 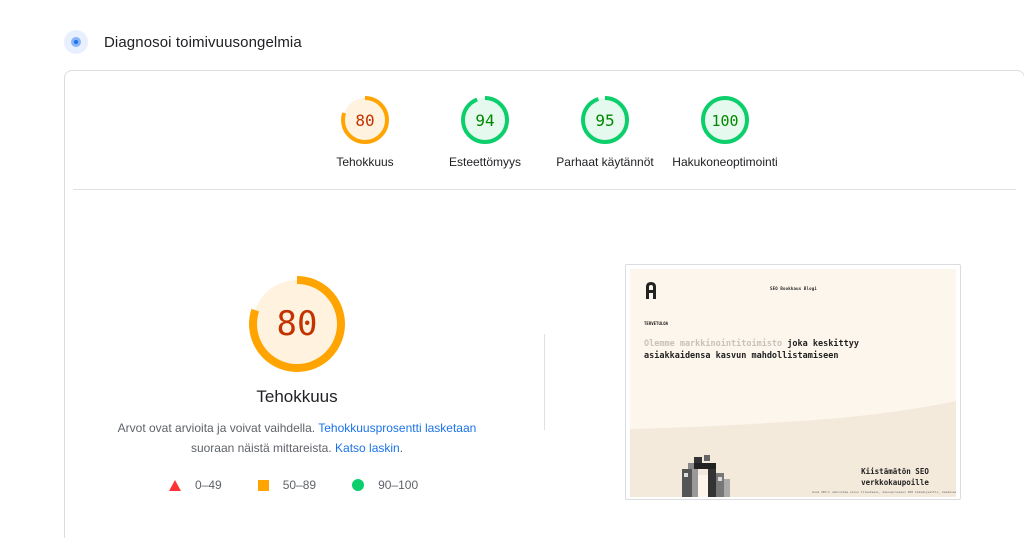 What do you see at coordinates (895, 482) in the screenshot?
I see `promo-line2: verkkokaupoille` at bounding box center [895, 482].